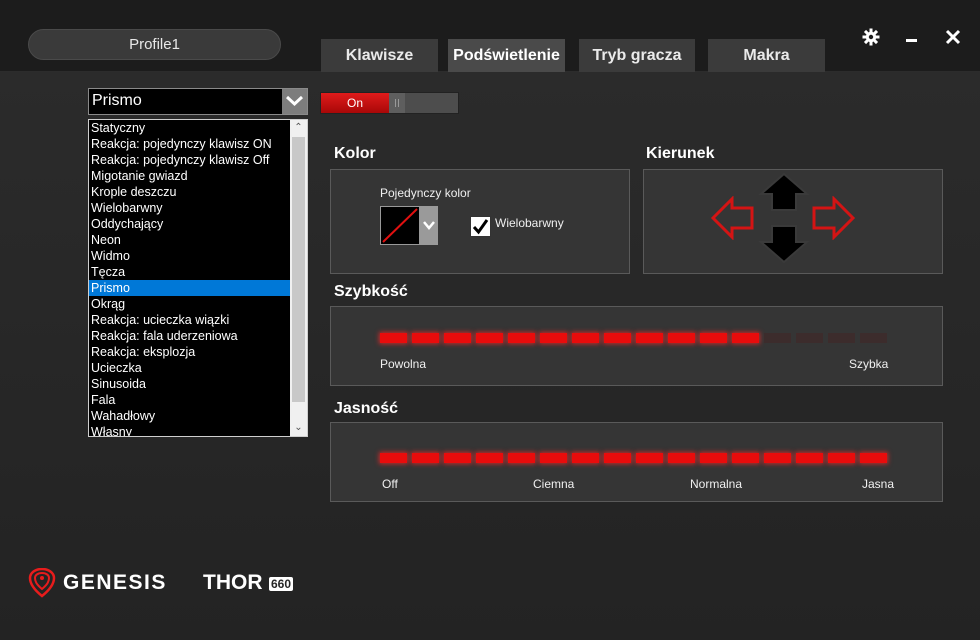 The width and height of the screenshot is (980, 640). Describe the element at coordinates (379, 55) in the screenshot. I see `tab-klawisze: Klawisze` at that location.